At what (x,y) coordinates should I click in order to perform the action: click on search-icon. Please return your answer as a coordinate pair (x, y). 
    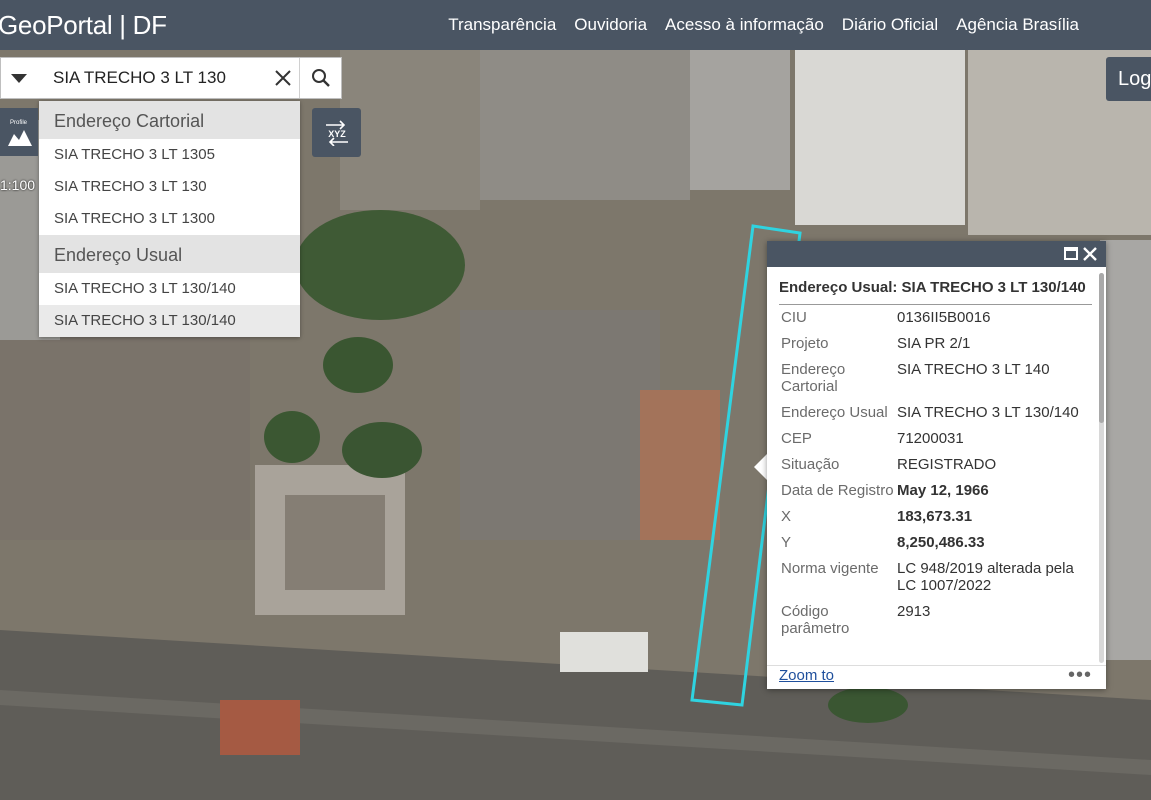
    Looking at the image, I should click on (320, 78).